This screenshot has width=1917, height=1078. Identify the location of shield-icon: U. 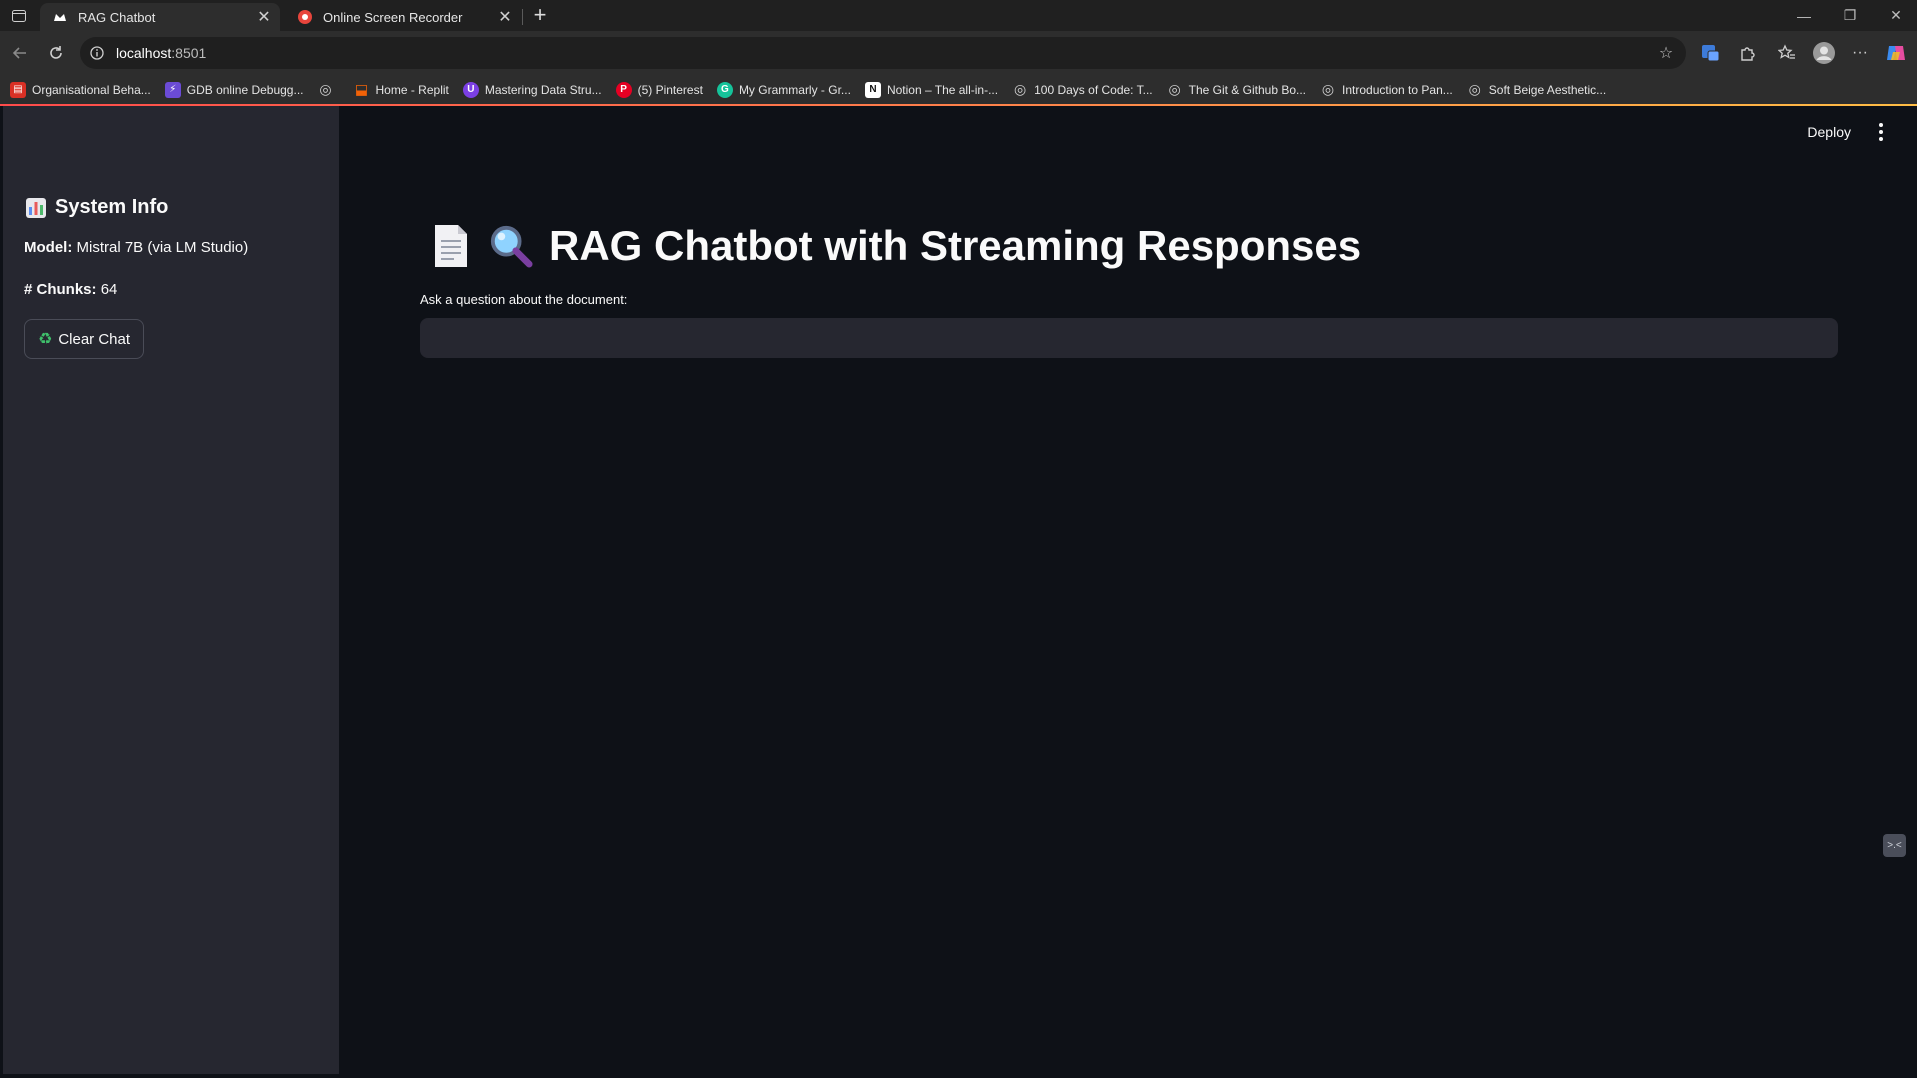
(470, 89).